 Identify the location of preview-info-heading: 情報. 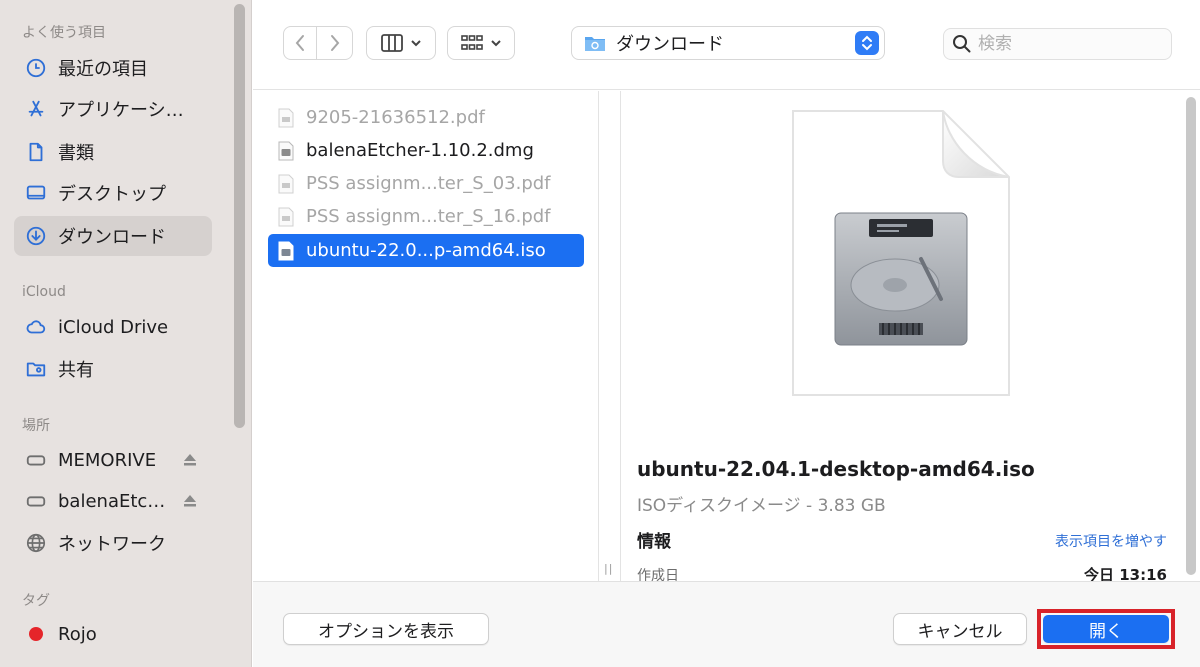
(654, 542).